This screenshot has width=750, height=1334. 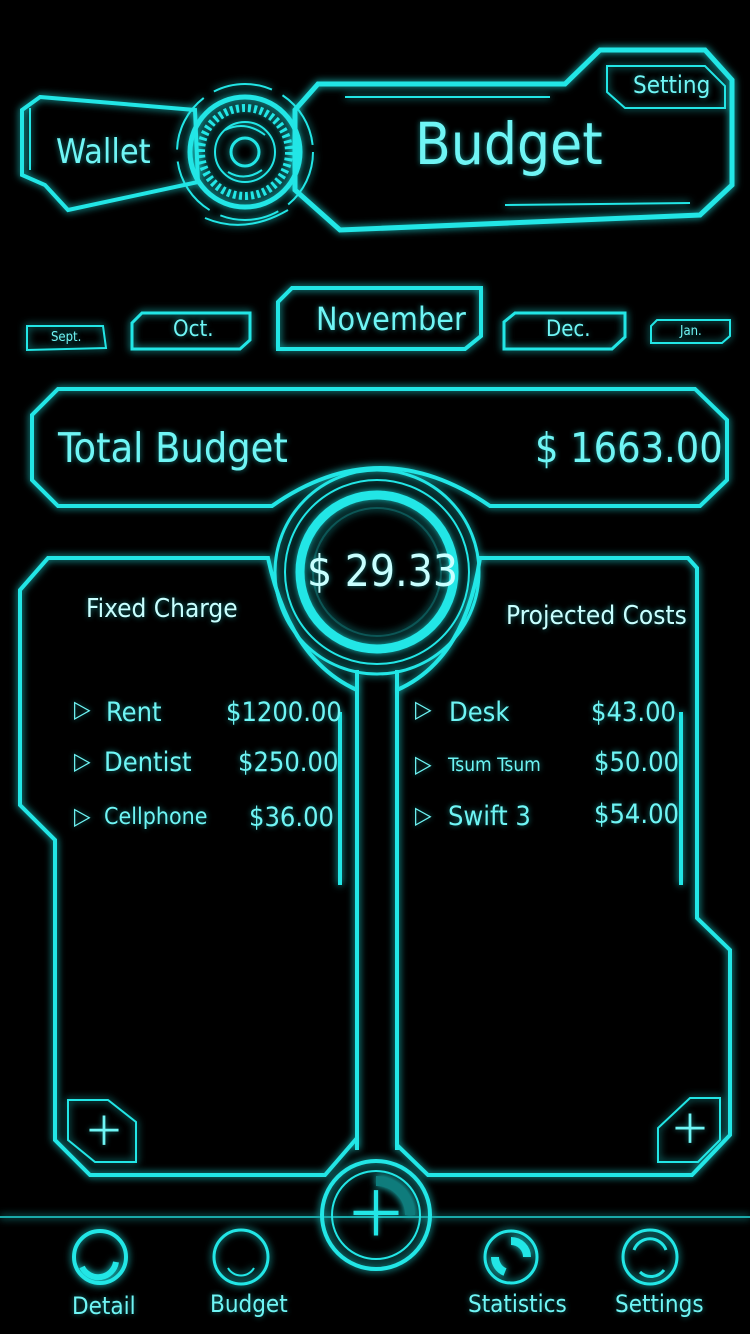 What do you see at coordinates (101, 1257) in the screenshot?
I see `detail-ring-icon` at bounding box center [101, 1257].